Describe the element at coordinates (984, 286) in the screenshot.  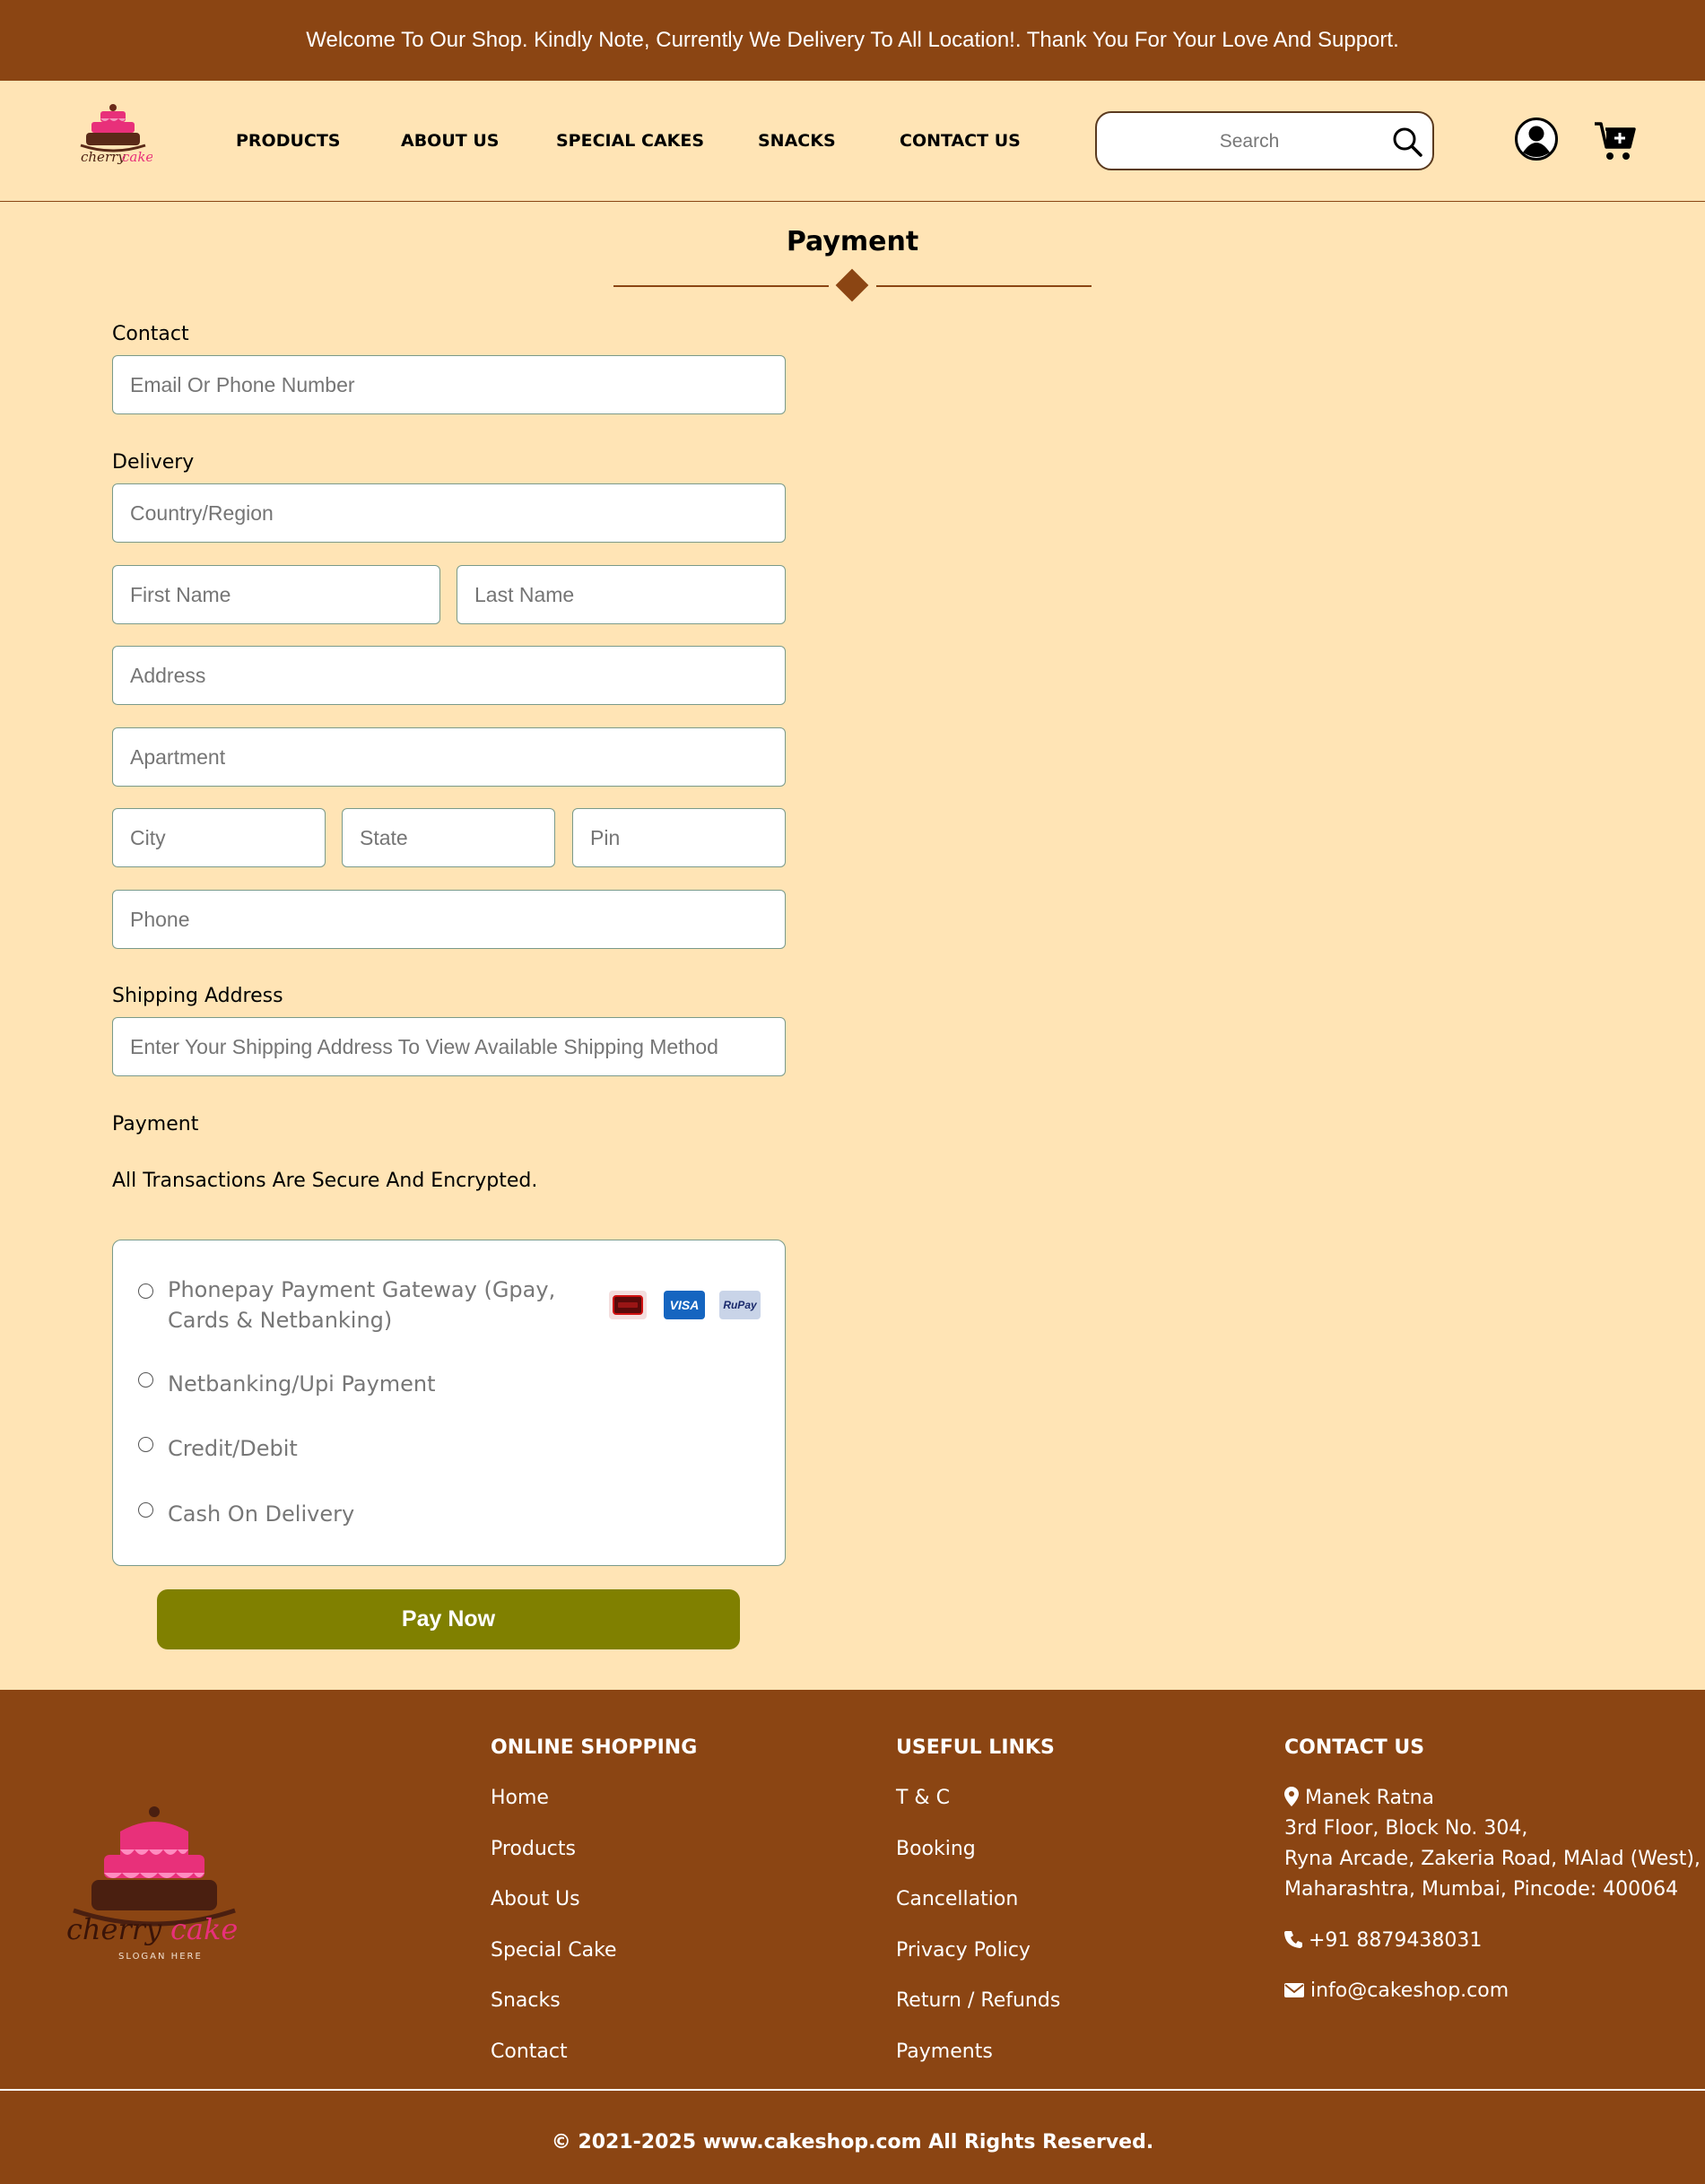
I see `title-divider-right` at that location.